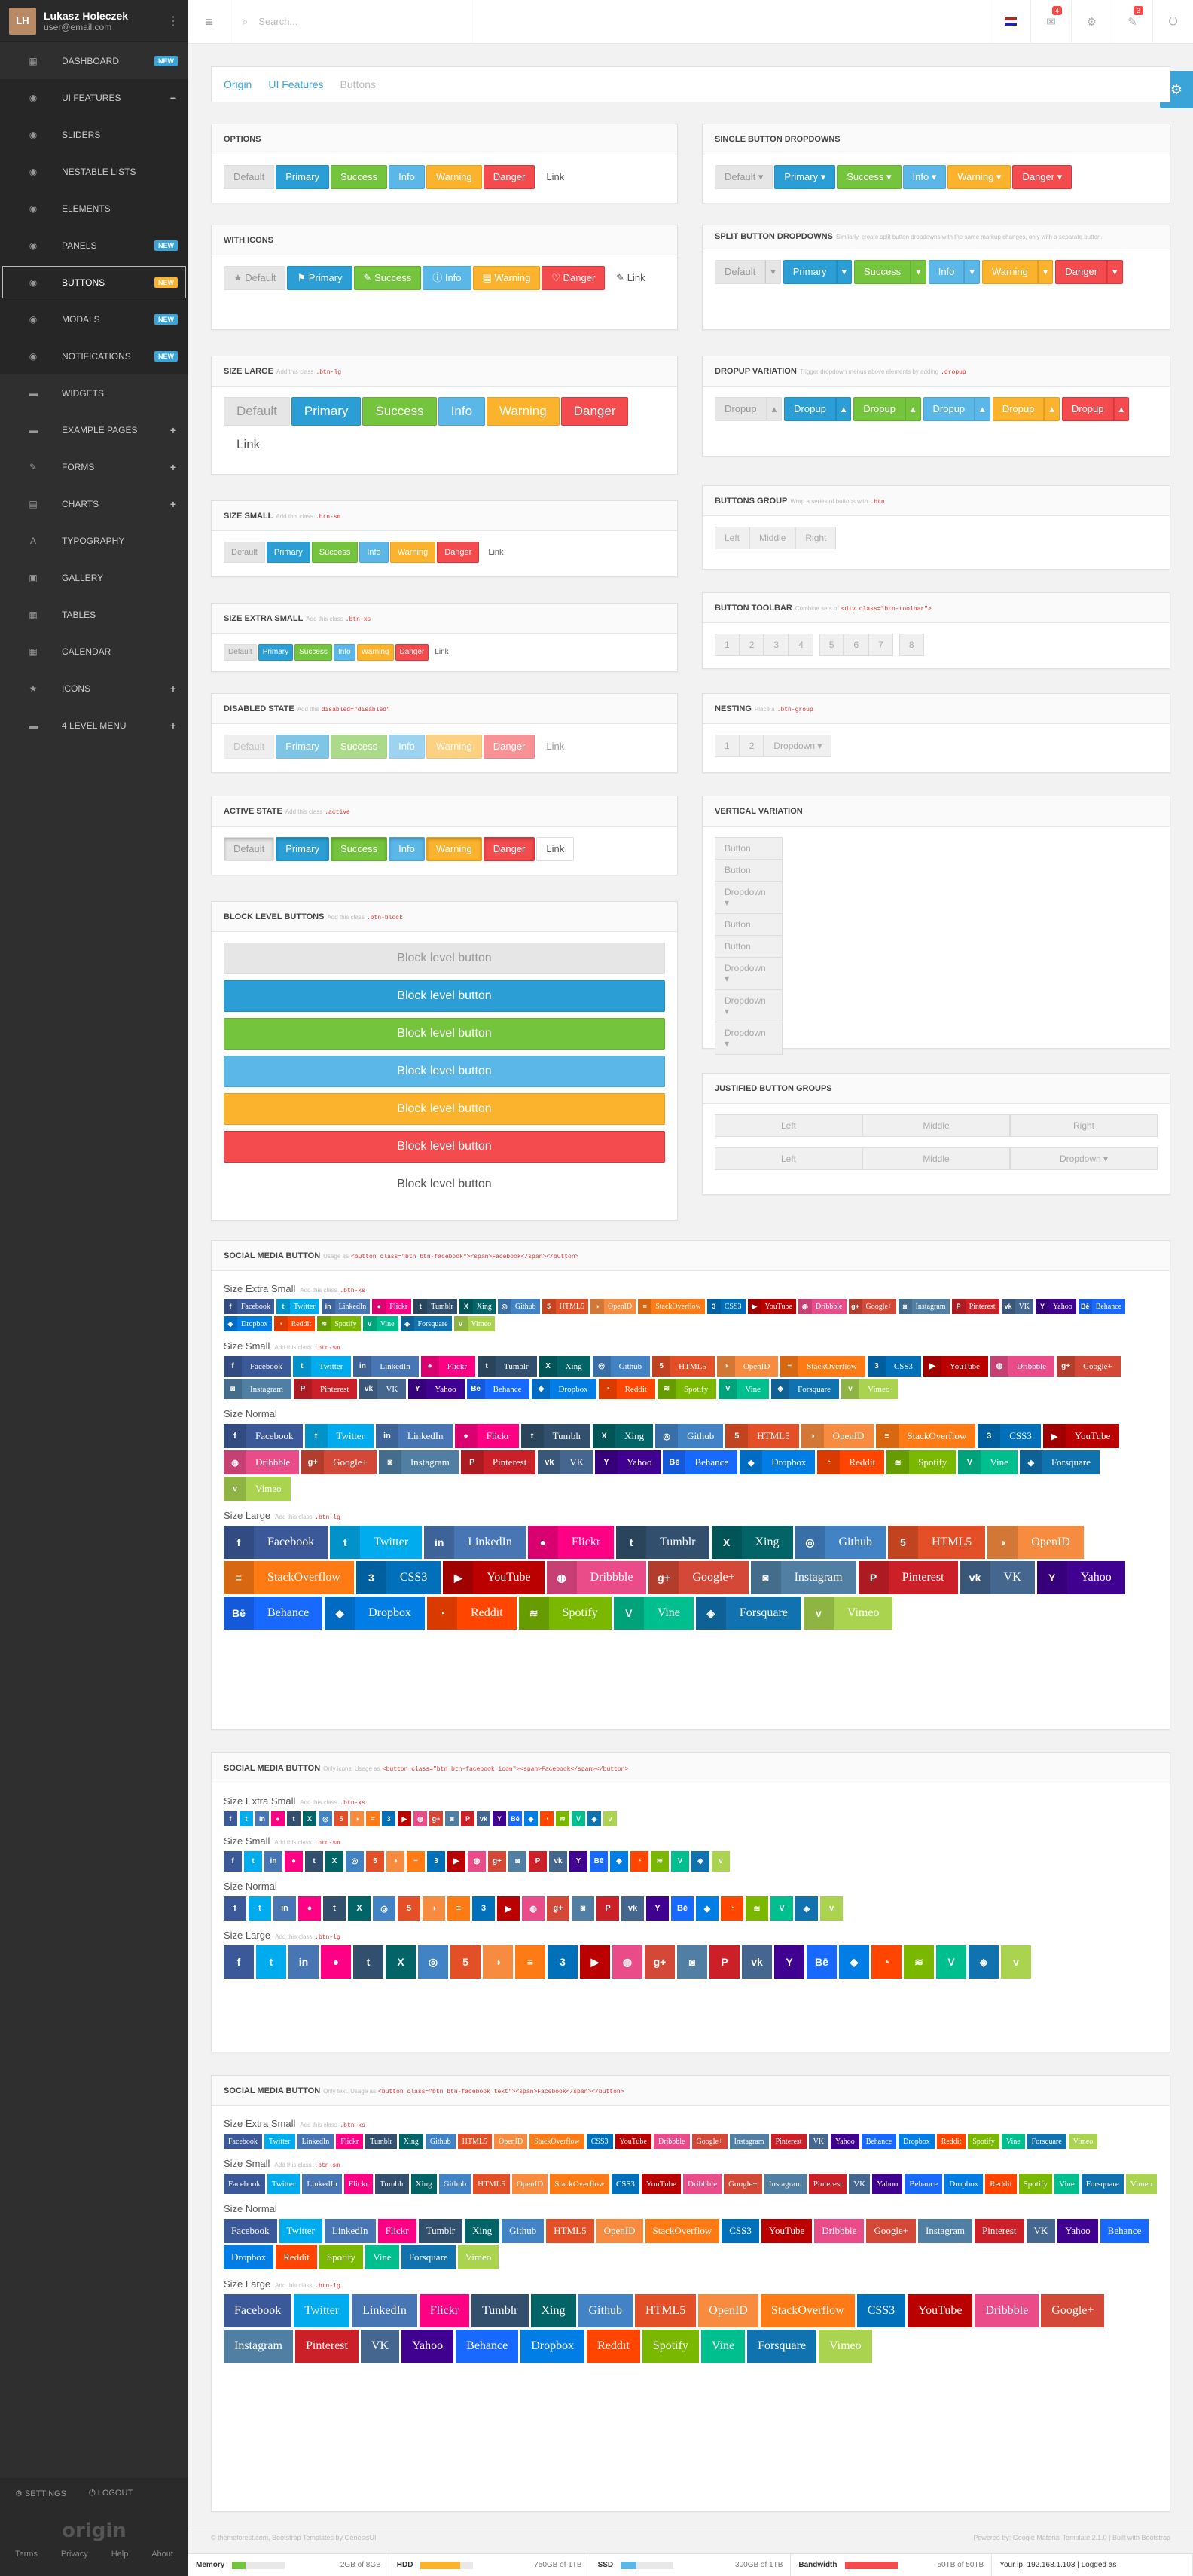 Image resolution: width=1193 pixels, height=2576 pixels. Describe the element at coordinates (680, 1861) in the screenshot. I see `vine-button: V` at that location.